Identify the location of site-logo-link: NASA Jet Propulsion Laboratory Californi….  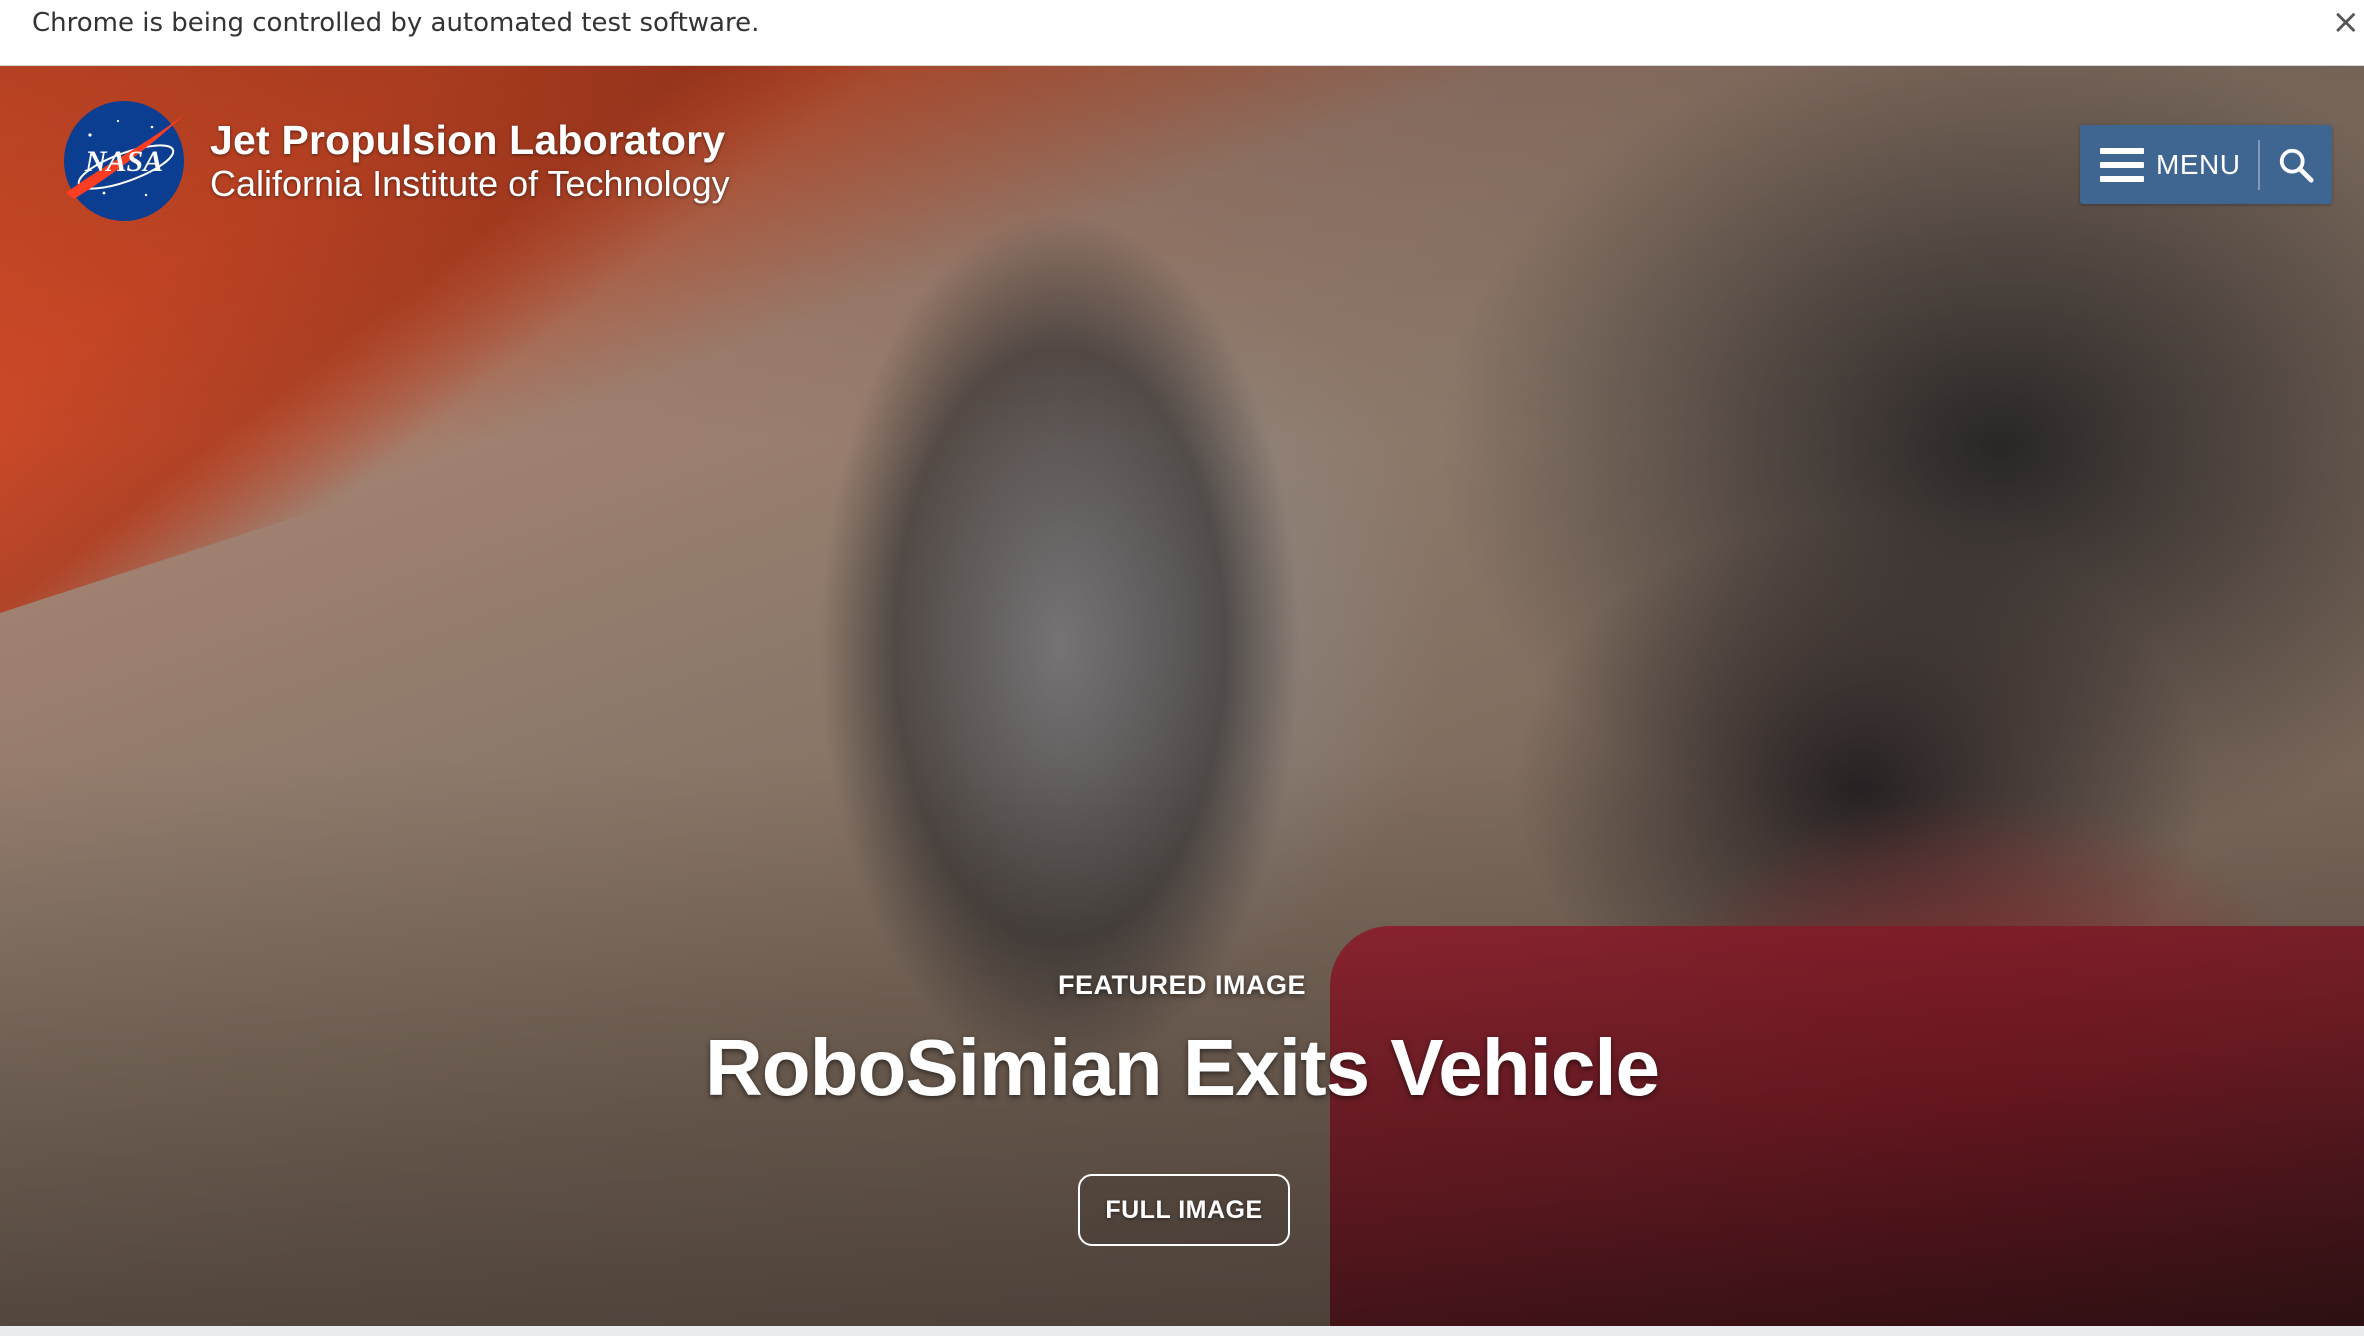
(395, 161).